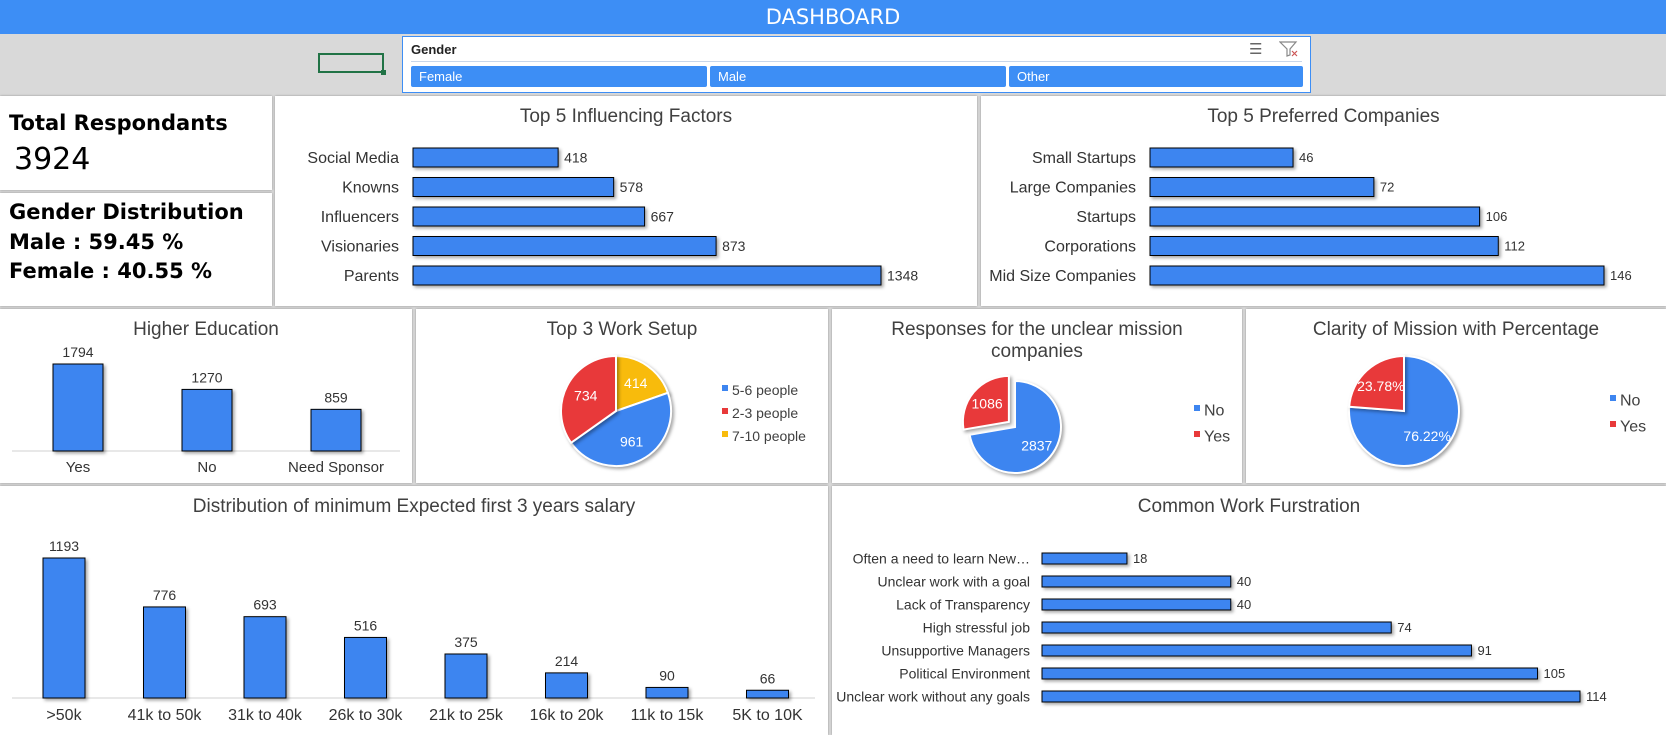  What do you see at coordinates (111, 271) in the screenshot?
I see `female-percentage: Female : 40.55 %` at bounding box center [111, 271].